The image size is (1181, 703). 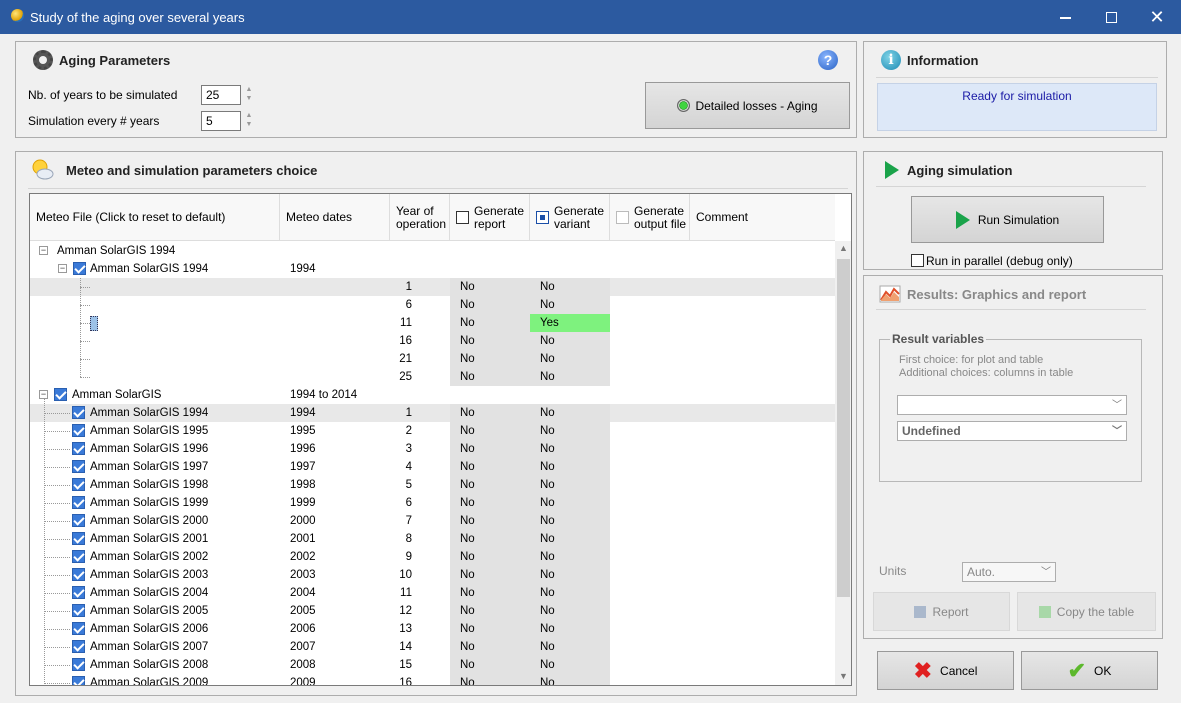 What do you see at coordinates (762, 217) in the screenshot?
I see `col-comment: Comment` at bounding box center [762, 217].